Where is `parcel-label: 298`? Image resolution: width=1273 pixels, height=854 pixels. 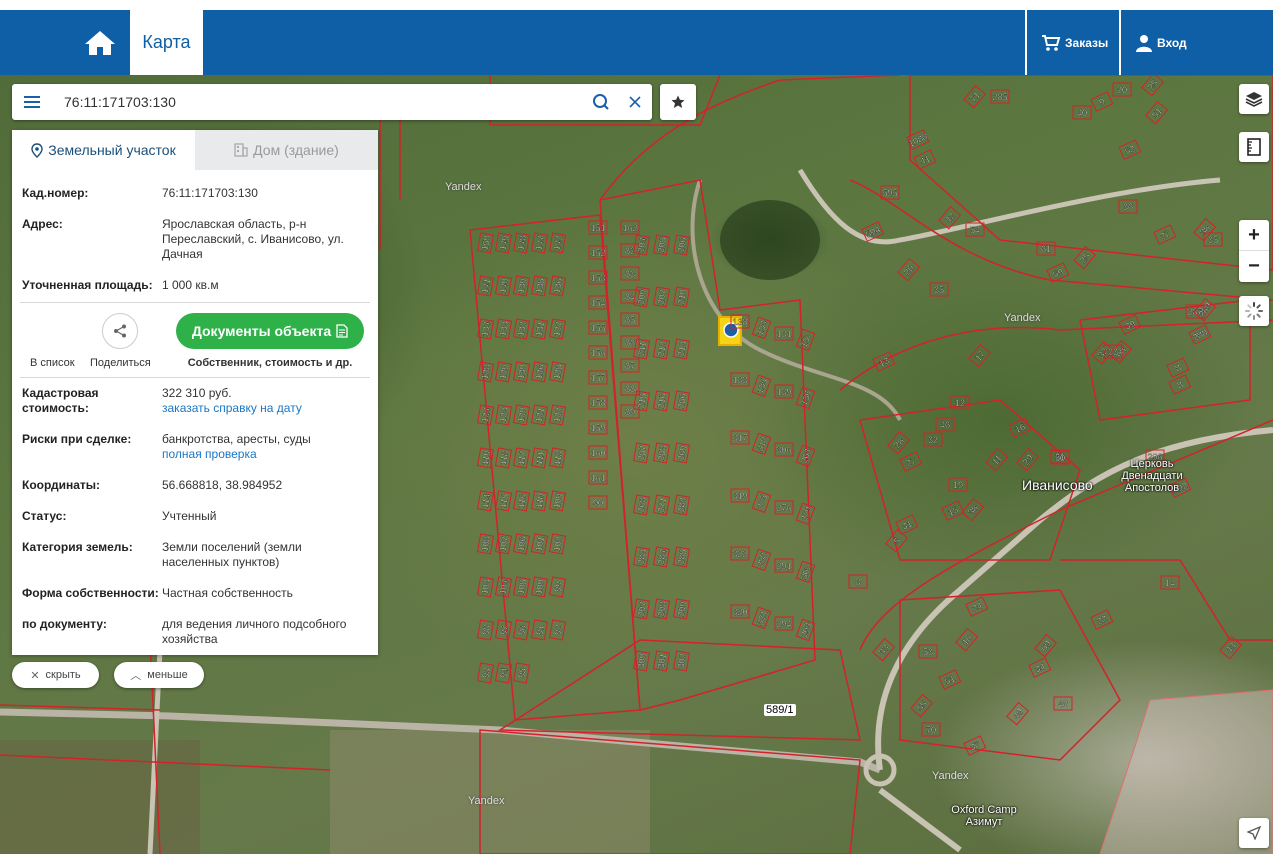 parcel-label: 298 is located at coordinates (661, 609).